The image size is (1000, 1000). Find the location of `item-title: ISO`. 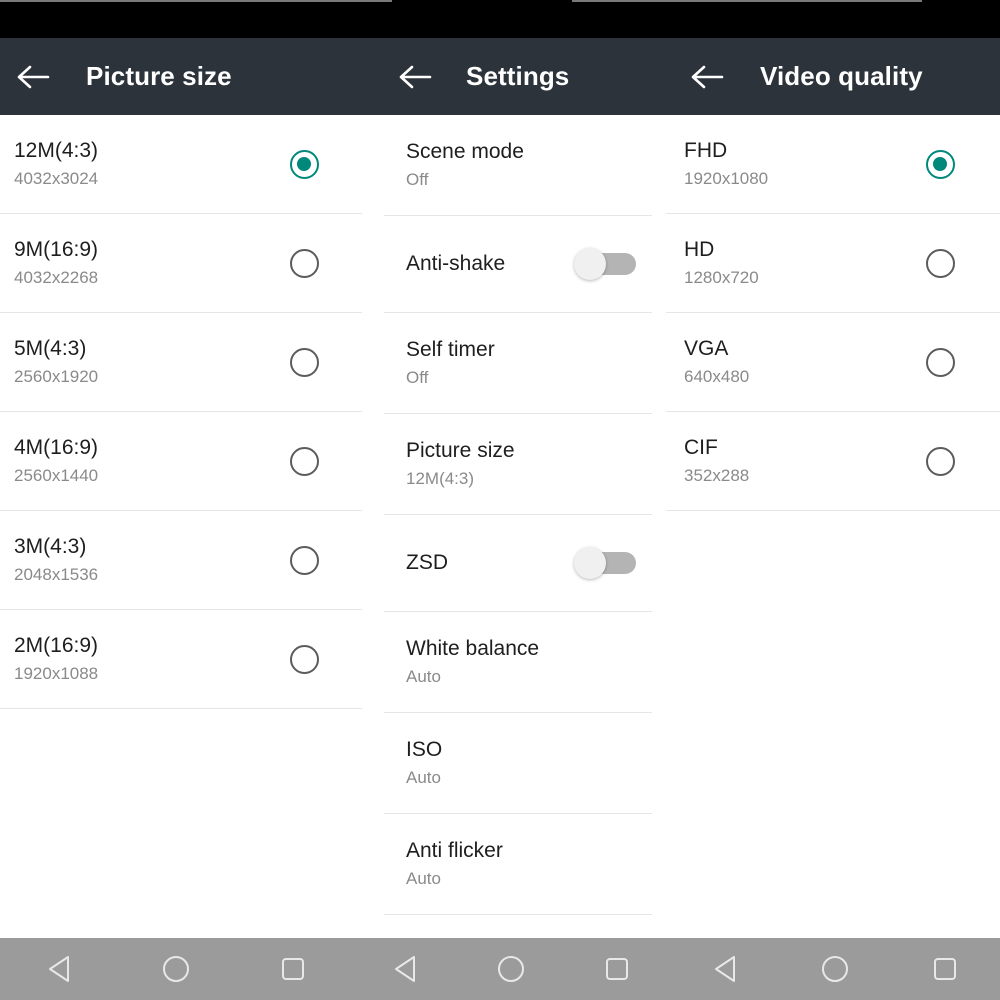

item-title: ISO is located at coordinates (424, 750).